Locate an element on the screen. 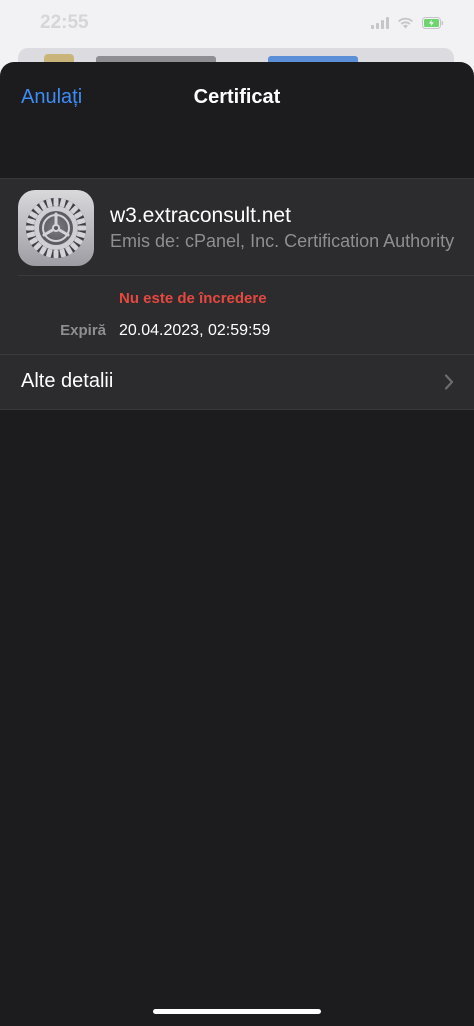  settings-gear-icon is located at coordinates (56, 228).